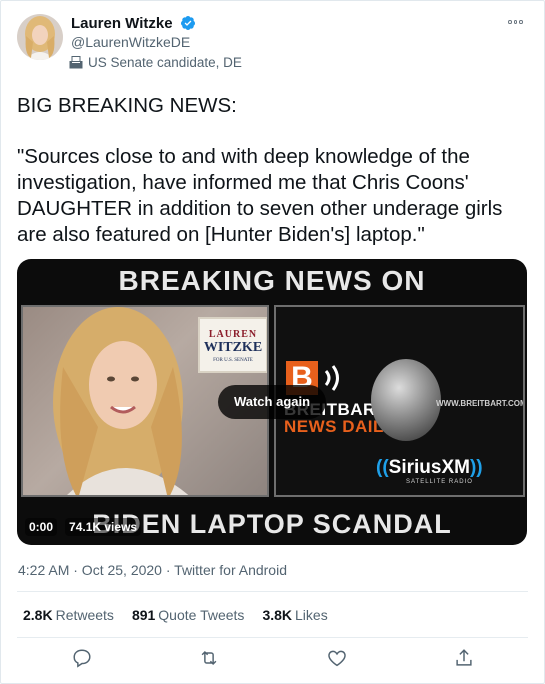 The image size is (545, 684). What do you see at coordinates (311, 615) in the screenshot?
I see `likes-label: Likes` at bounding box center [311, 615].